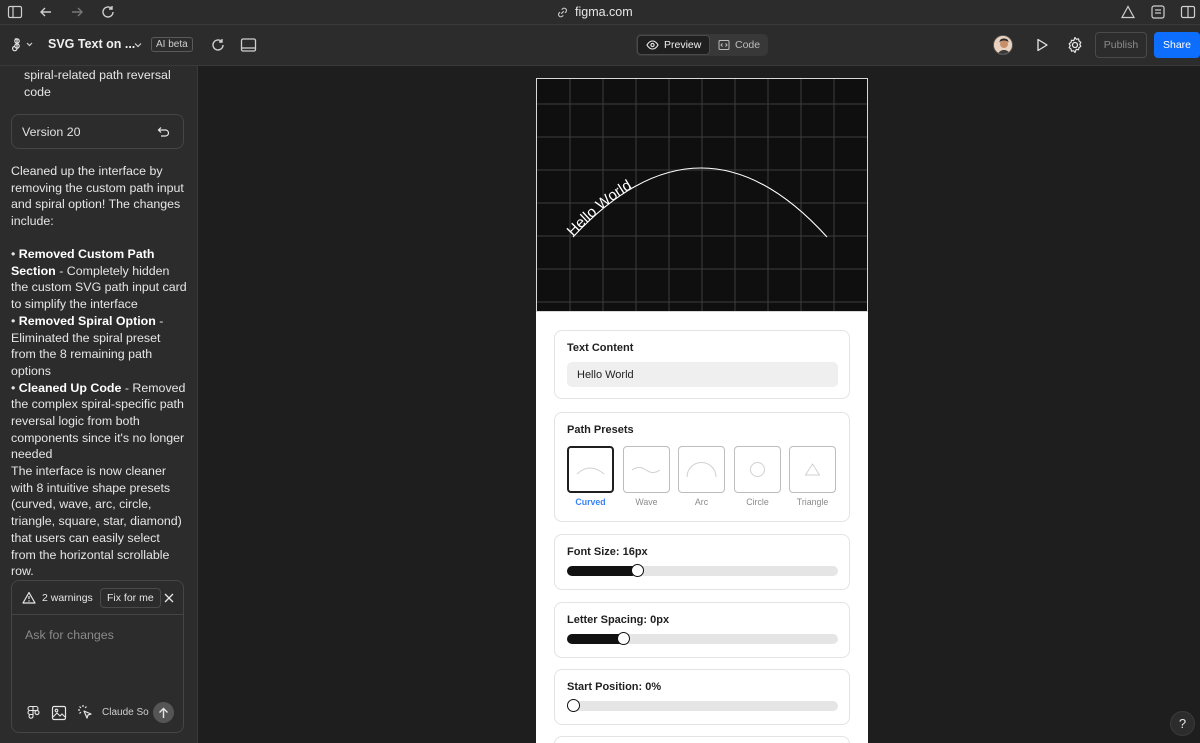 The width and height of the screenshot is (1200, 743). I want to click on version-label: Version 20, so click(51, 132).